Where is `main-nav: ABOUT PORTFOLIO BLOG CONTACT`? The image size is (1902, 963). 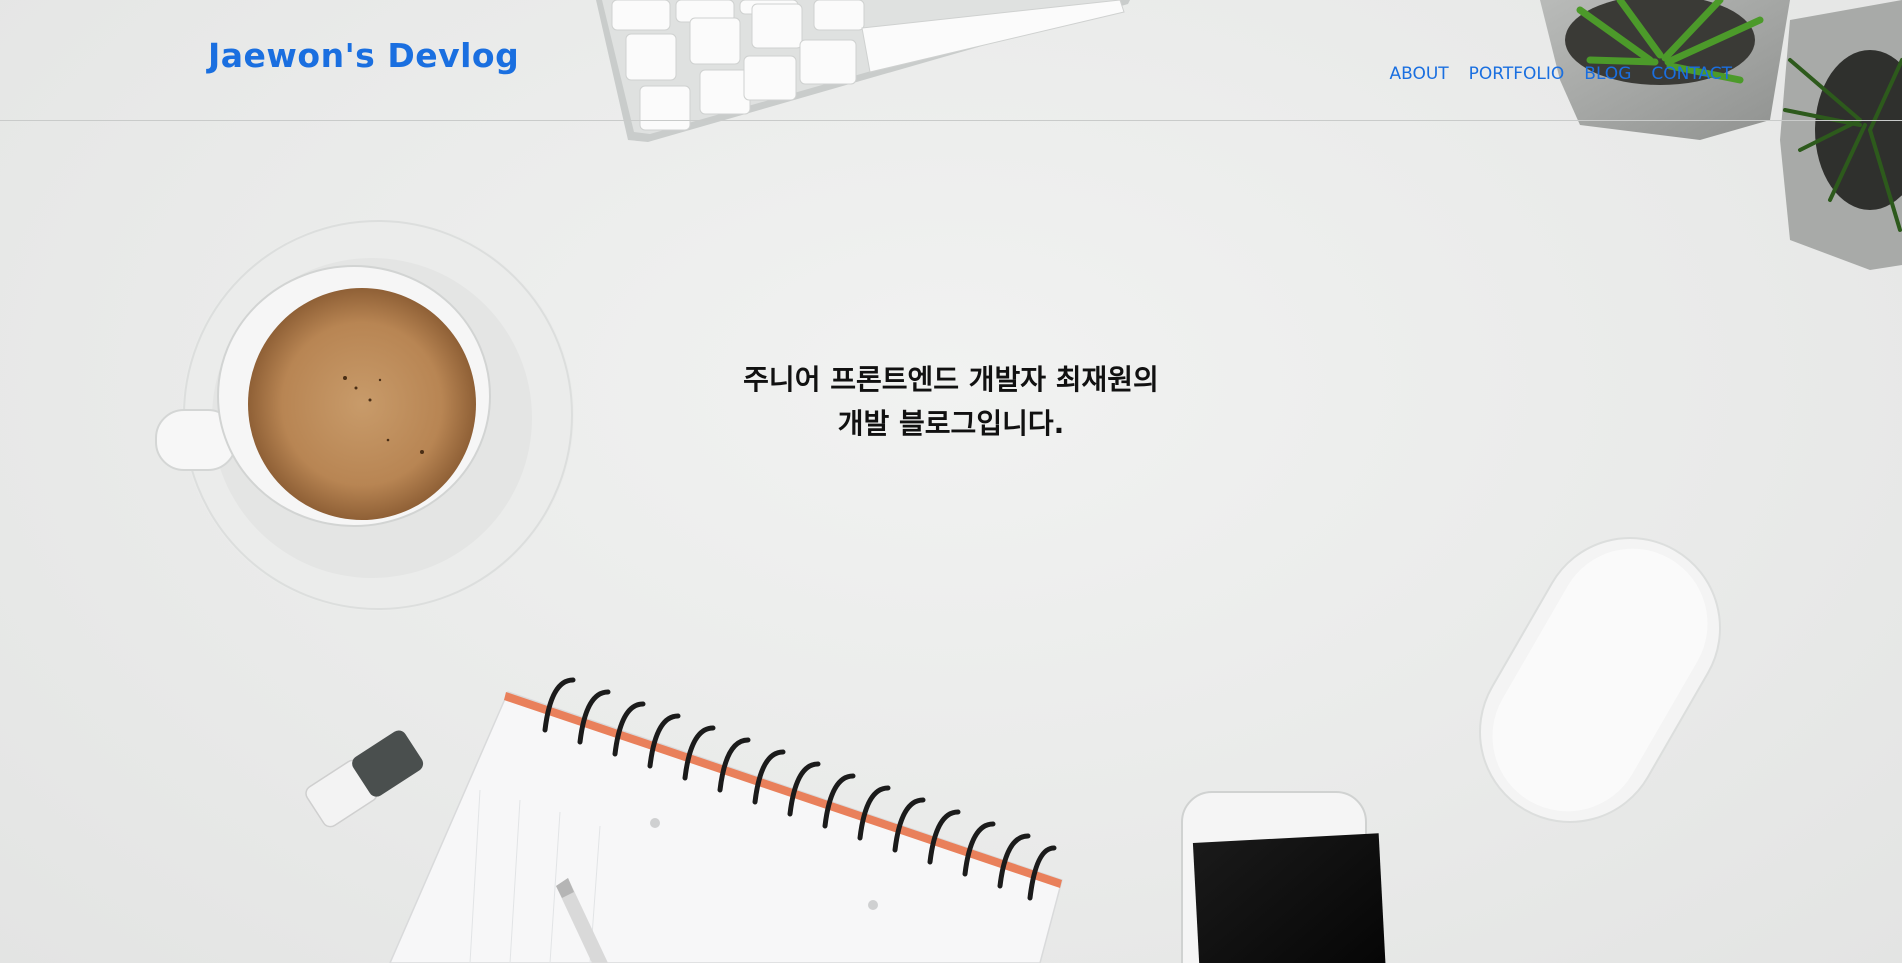
main-nav: ABOUT PORTFOLIO BLOG CONTACT is located at coordinates (1560, 74).